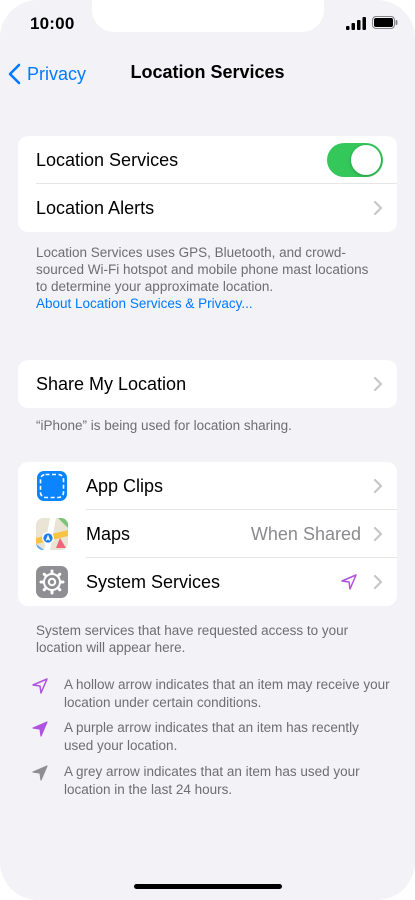  Describe the element at coordinates (111, 383) in the screenshot. I see `share-my-location-label: Share My Location` at that location.